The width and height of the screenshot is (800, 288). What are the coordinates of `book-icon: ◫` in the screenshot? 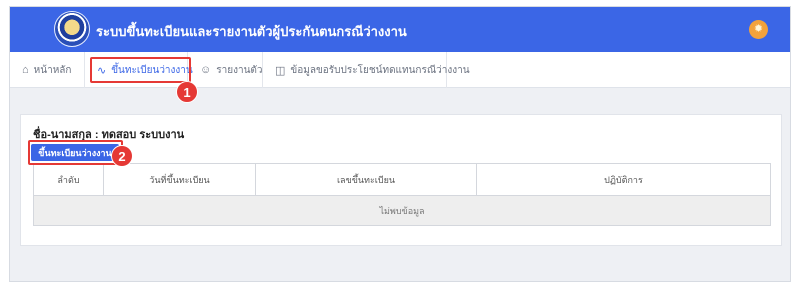 It's located at (280, 70).